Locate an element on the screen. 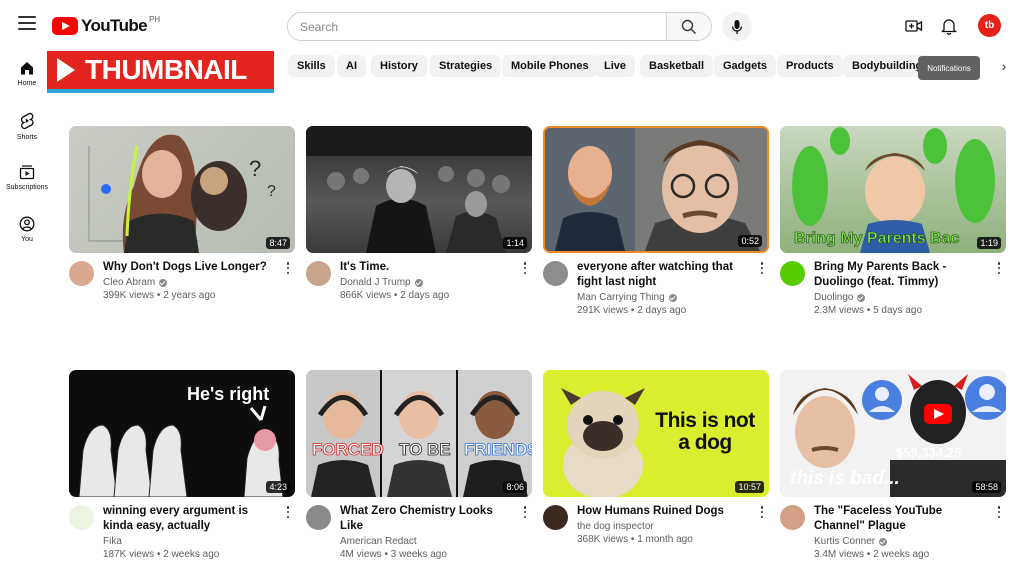 The image size is (1024, 576). you-icon is located at coordinates (27, 224).